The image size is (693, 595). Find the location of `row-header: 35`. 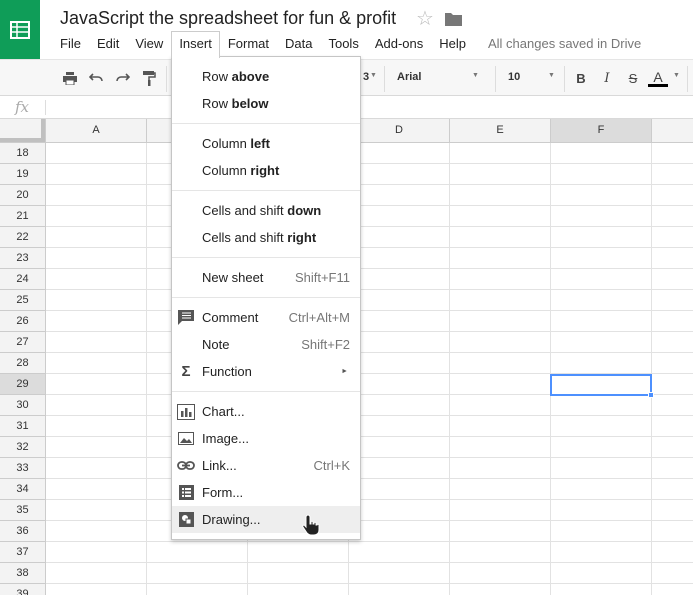

row-header: 35 is located at coordinates (23, 510).